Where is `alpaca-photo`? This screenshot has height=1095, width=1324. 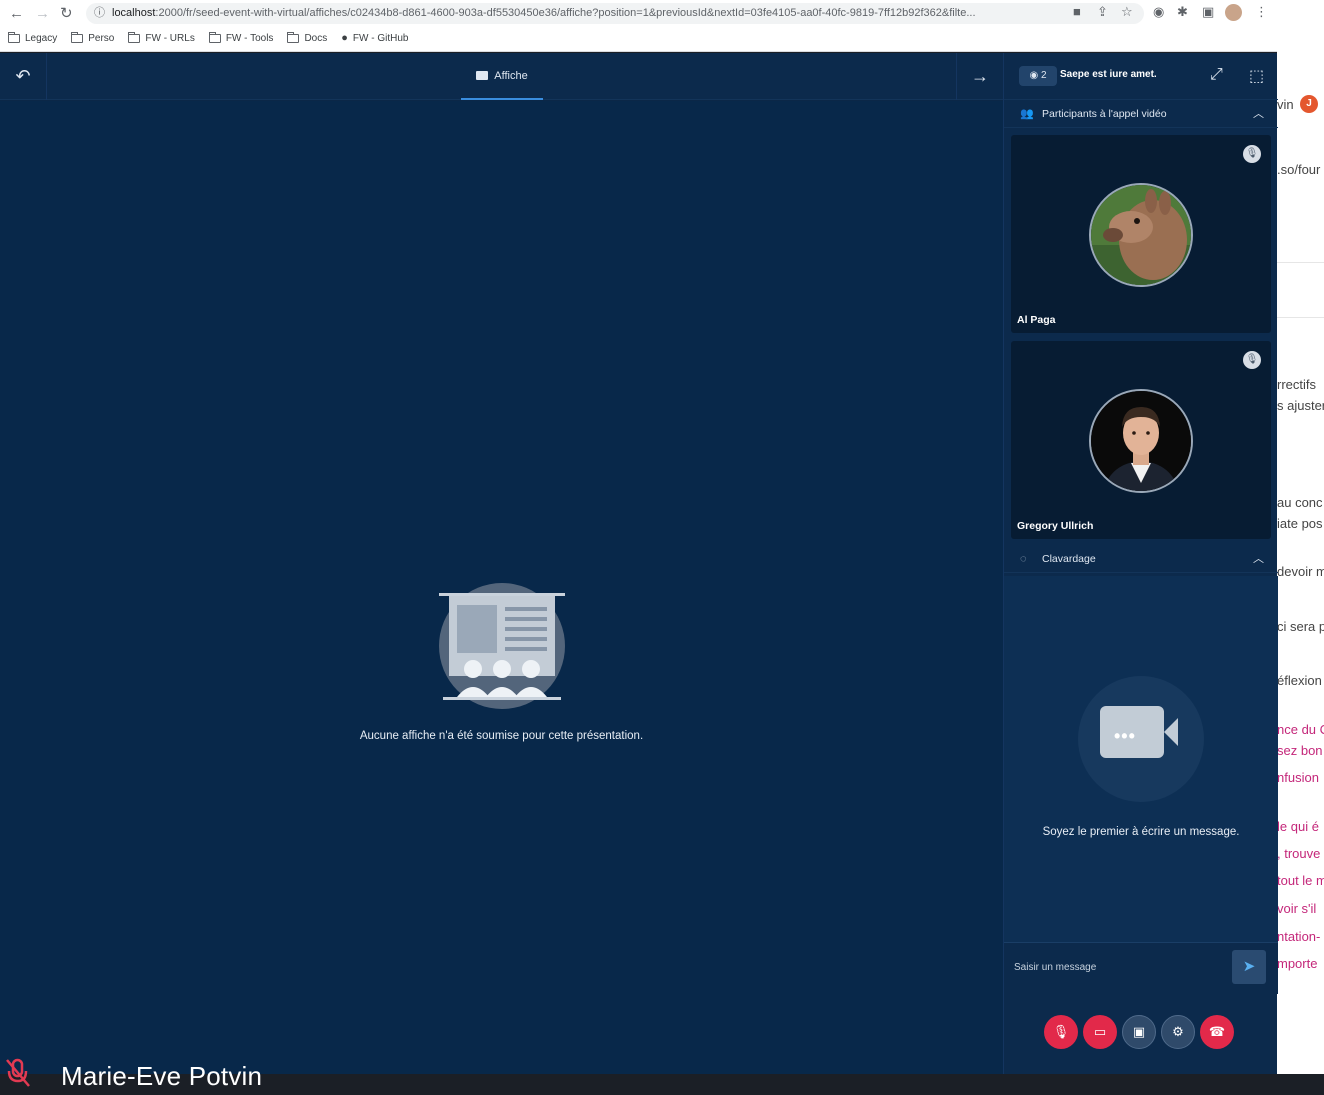 alpaca-photo is located at coordinates (1141, 235).